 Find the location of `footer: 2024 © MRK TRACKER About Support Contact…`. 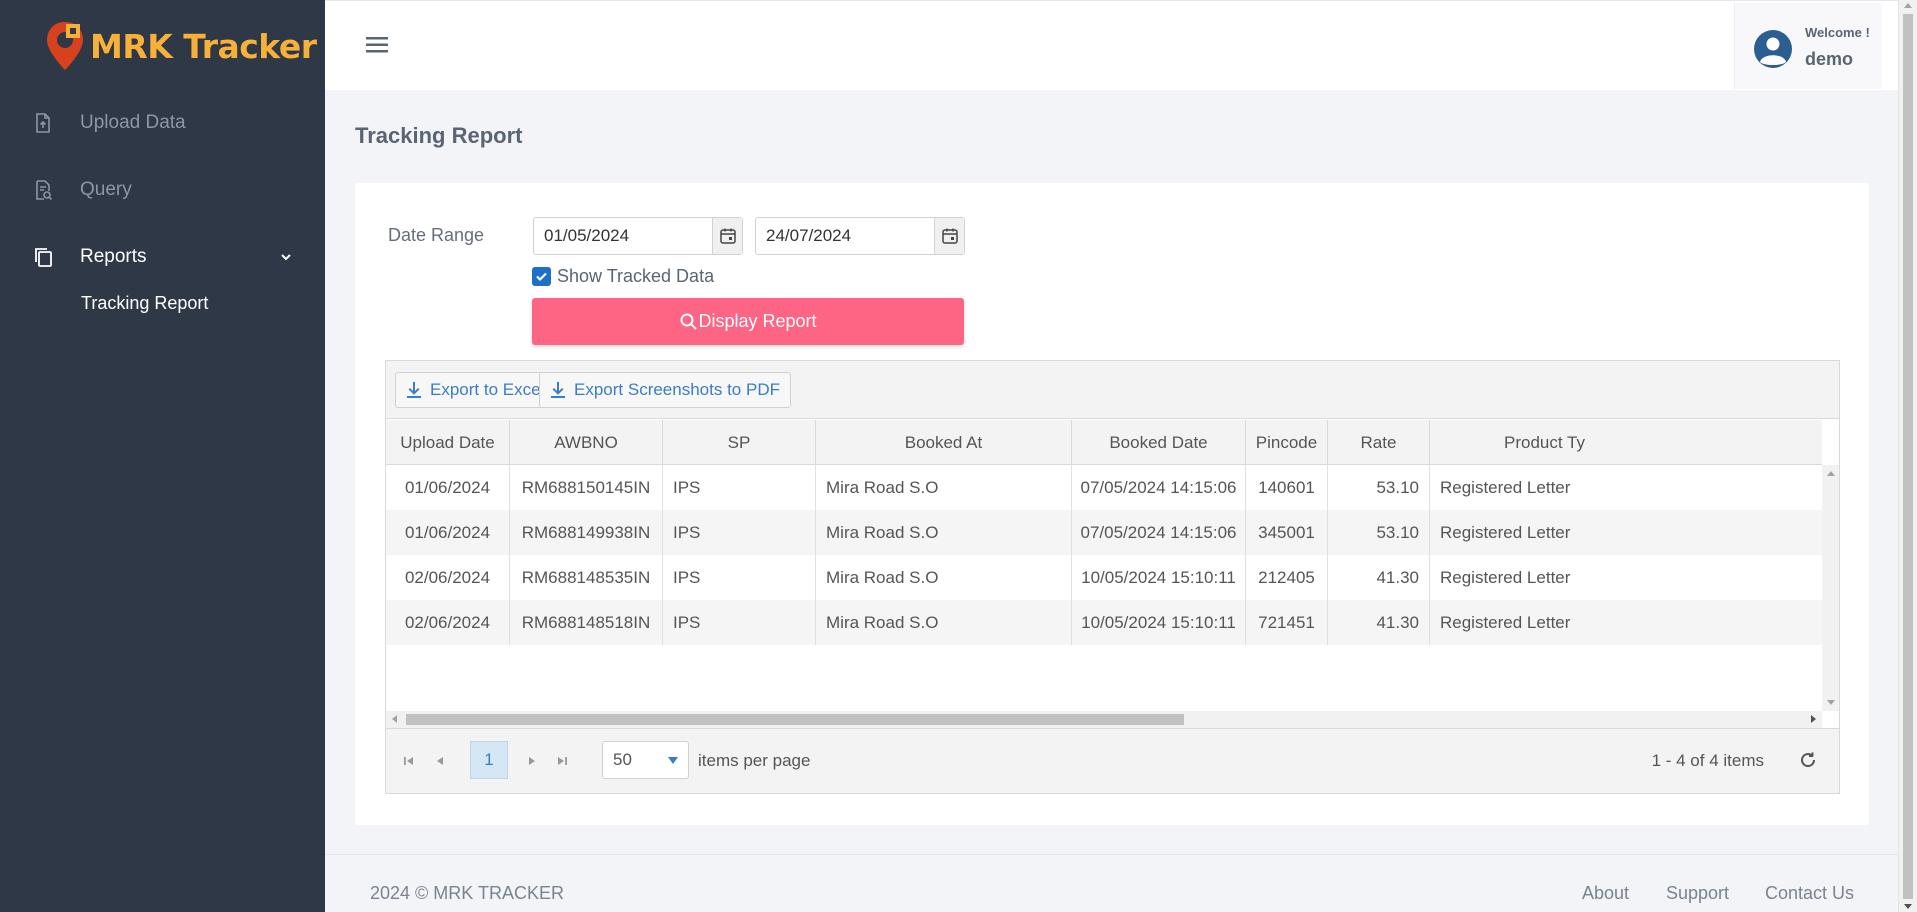

footer: 2024 © MRK TRACKER About Support Contact… is located at coordinates (1111, 883).